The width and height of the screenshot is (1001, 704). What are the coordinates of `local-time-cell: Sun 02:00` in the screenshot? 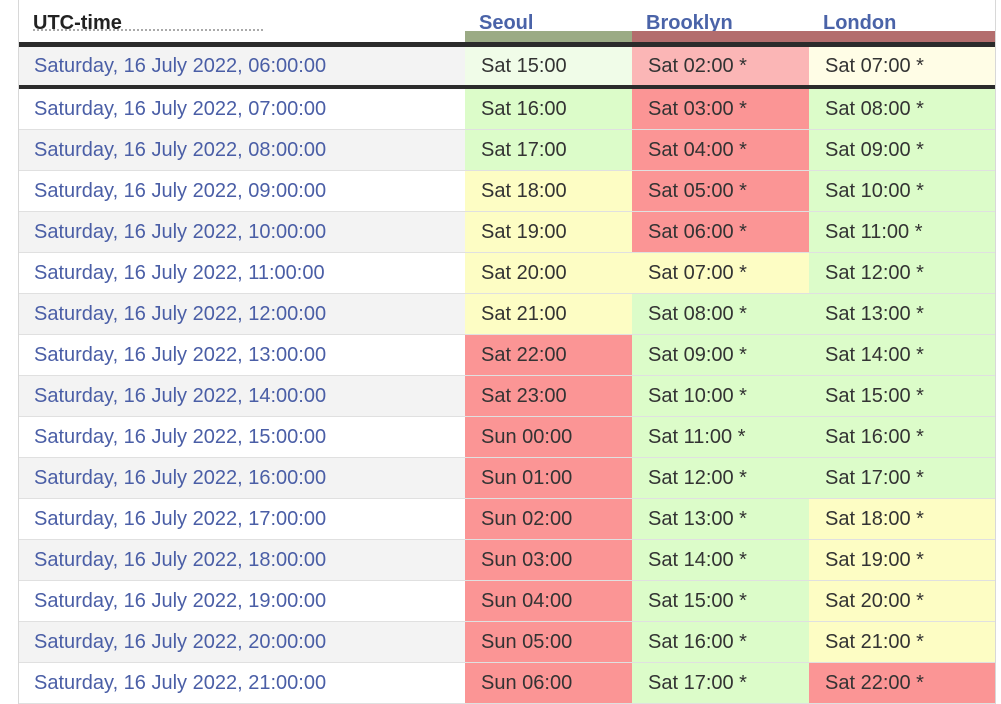 It's located at (548, 519).